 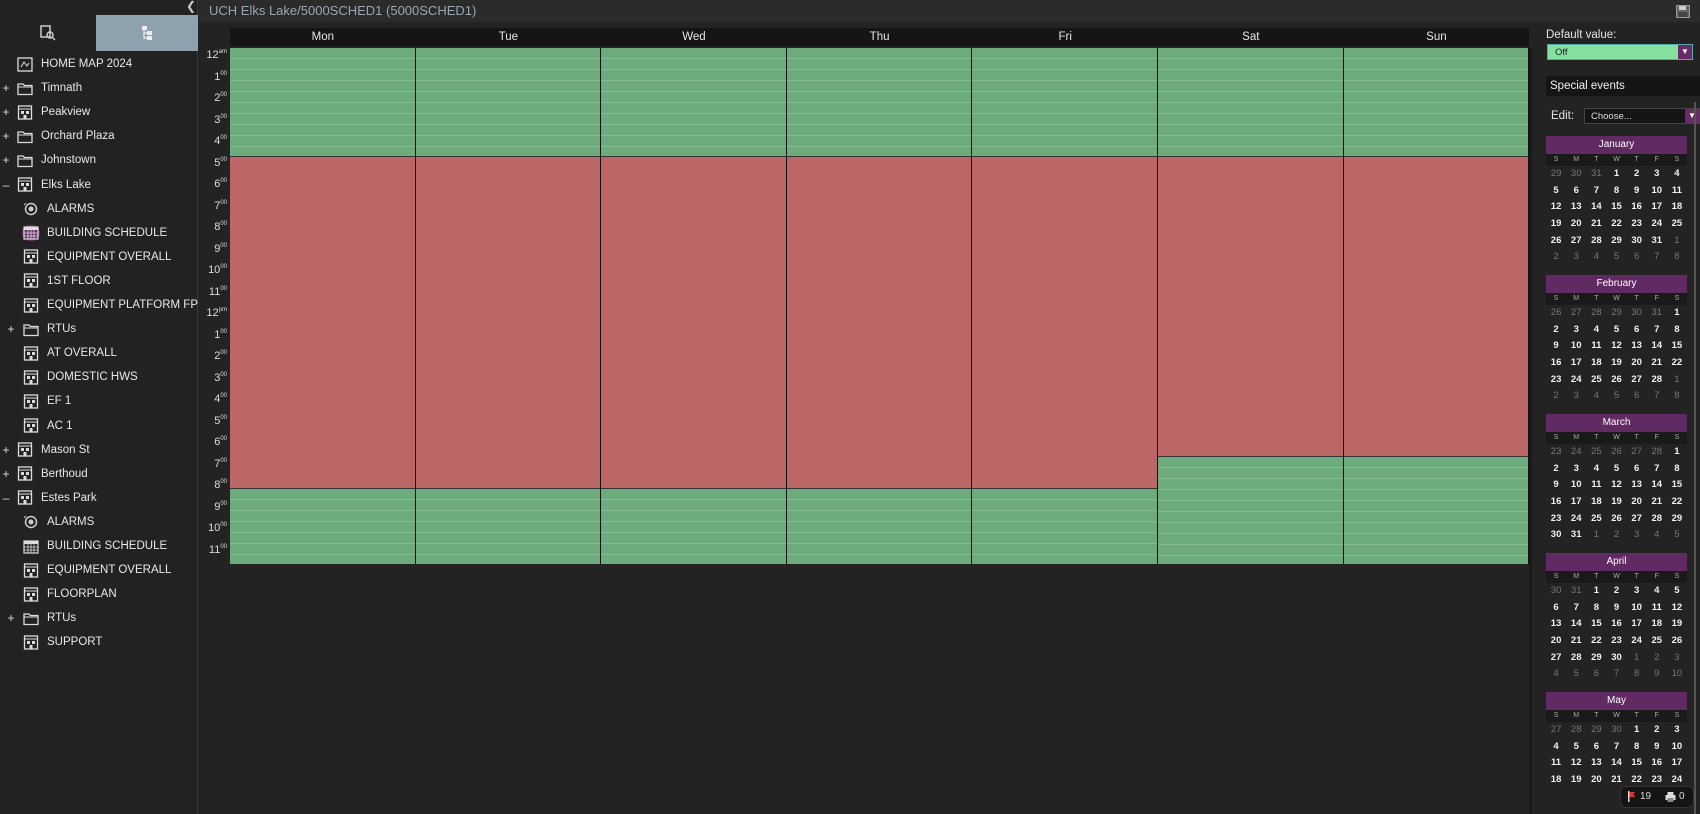 I want to click on day-column-wed, so click(x=694, y=306).